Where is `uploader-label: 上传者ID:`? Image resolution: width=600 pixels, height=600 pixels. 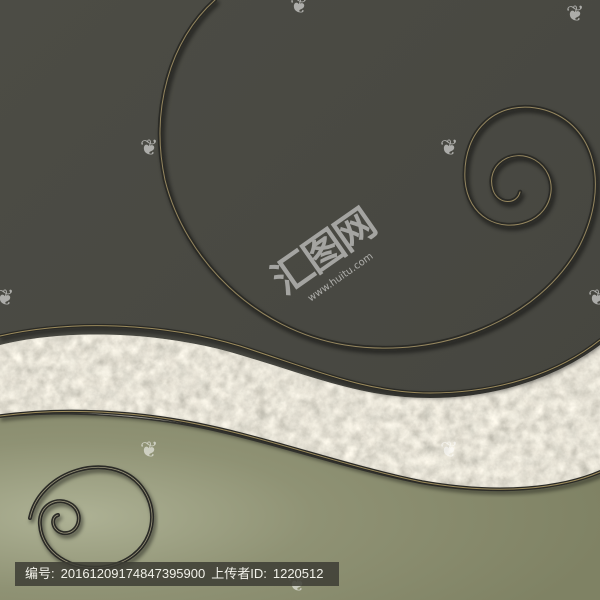 uploader-label: 上传者ID: is located at coordinates (239, 573).